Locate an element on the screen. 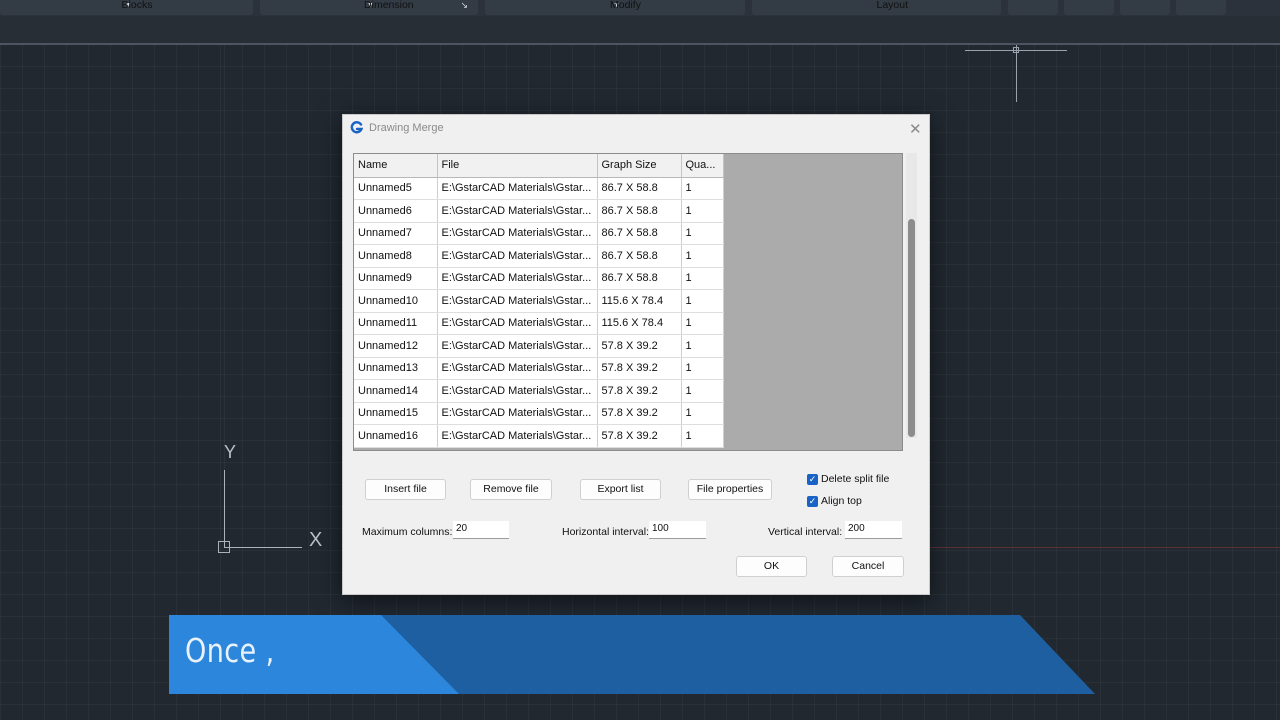  dialog-title: Drawing Merge is located at coordinates (406, 128).